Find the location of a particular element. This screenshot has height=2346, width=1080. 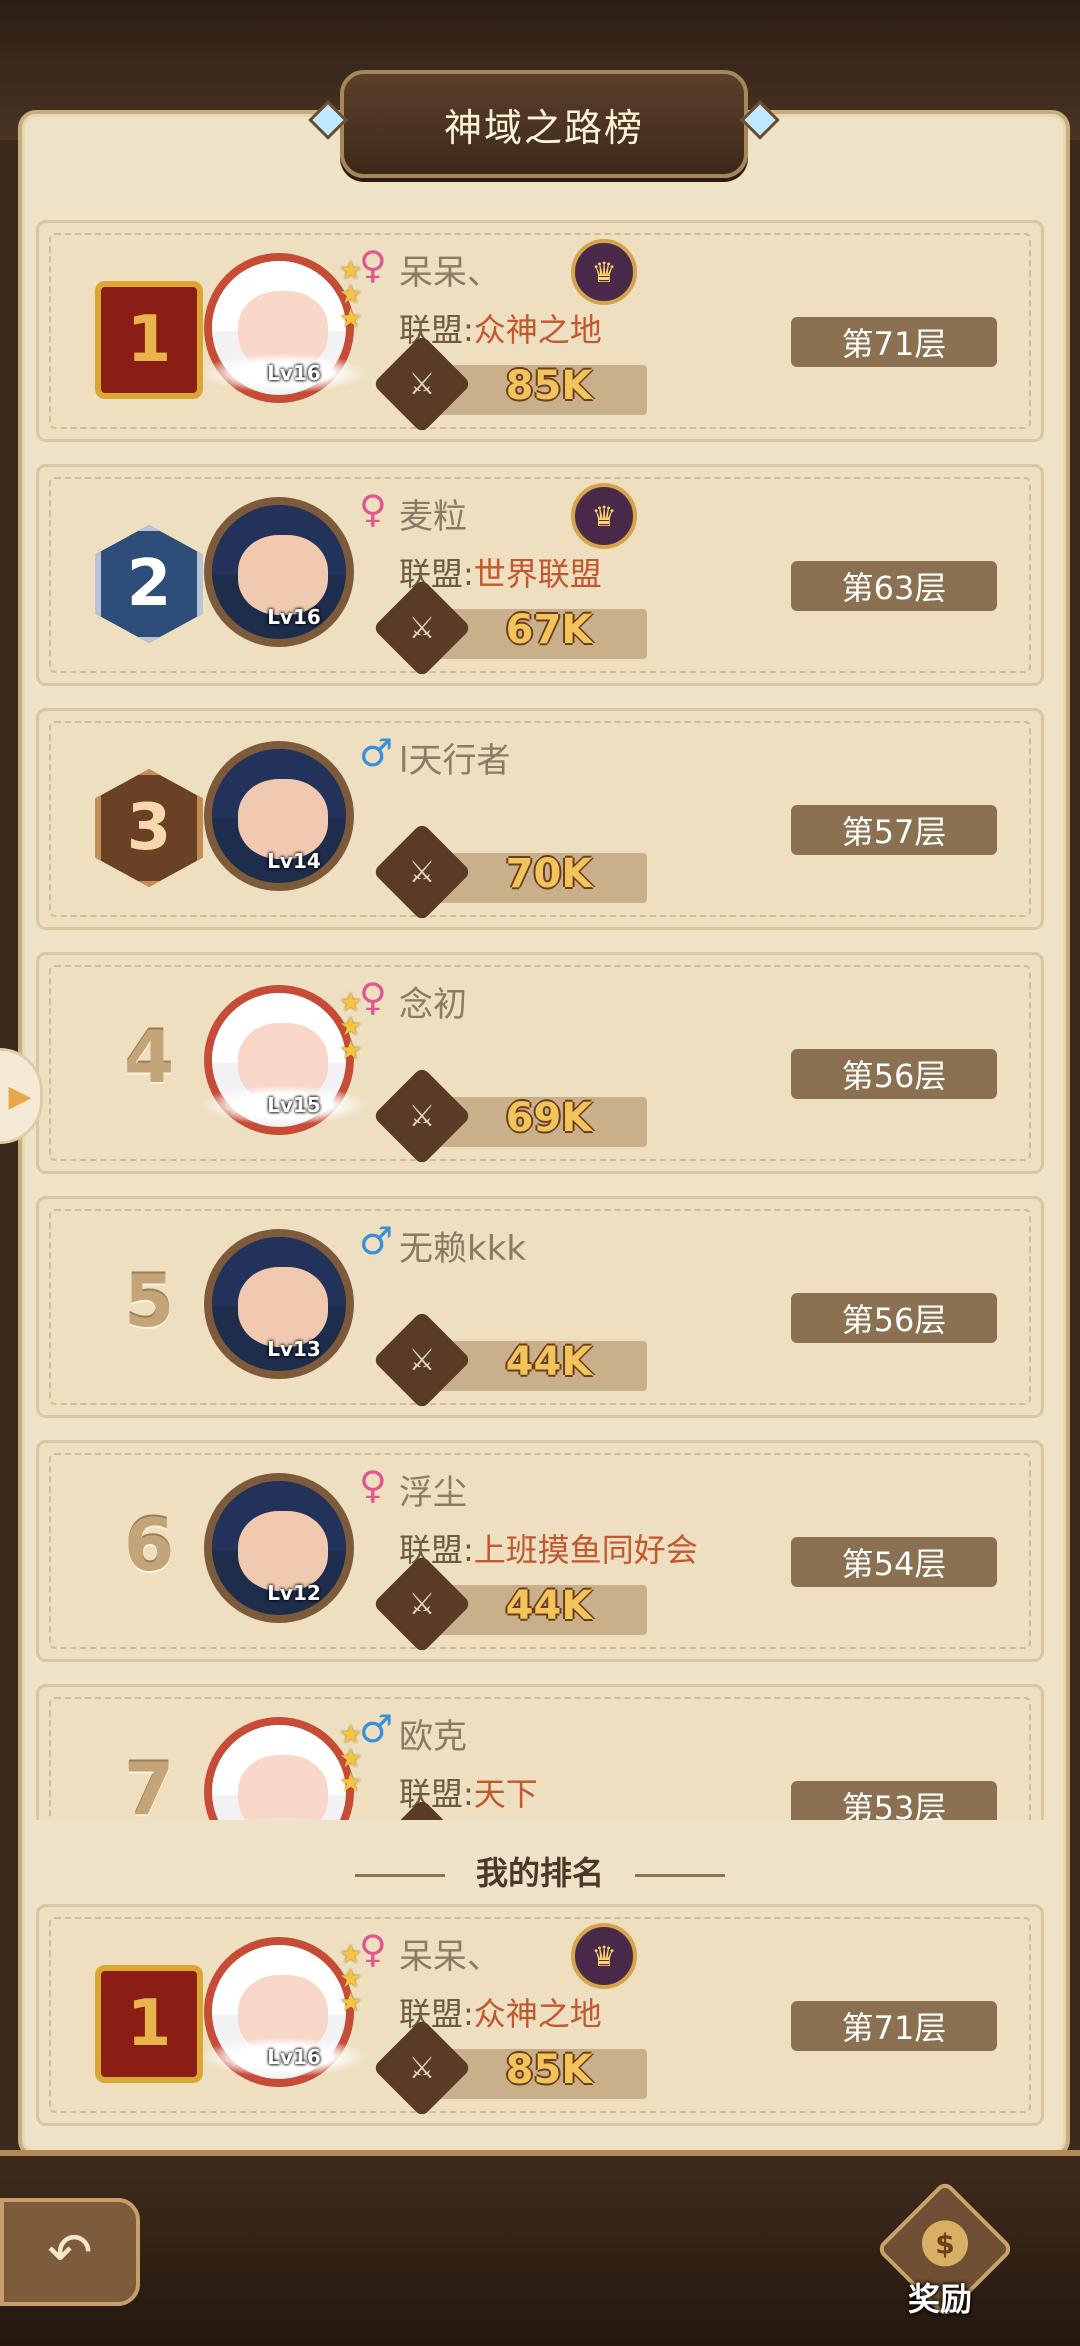

table-row: 6 Lv12 ♀ 浮尘 联盟:上班摸鱼同好会 ⚔ 44K 第54层 is located at coordinates (540, 1551).